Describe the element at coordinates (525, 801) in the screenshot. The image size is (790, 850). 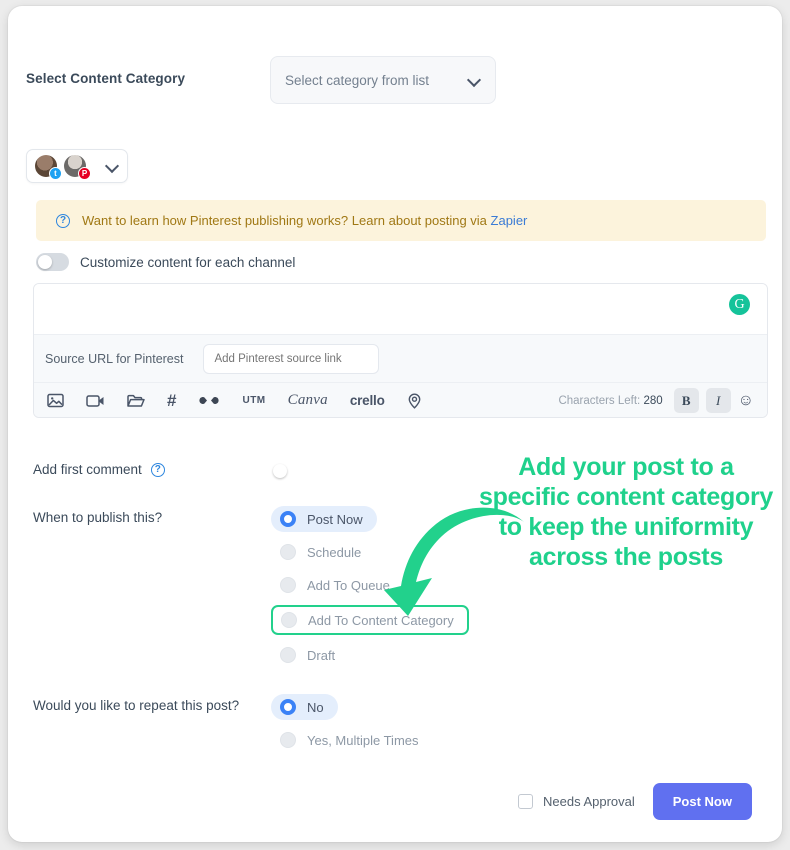
I see `needs-approval-checkbox` at that location.